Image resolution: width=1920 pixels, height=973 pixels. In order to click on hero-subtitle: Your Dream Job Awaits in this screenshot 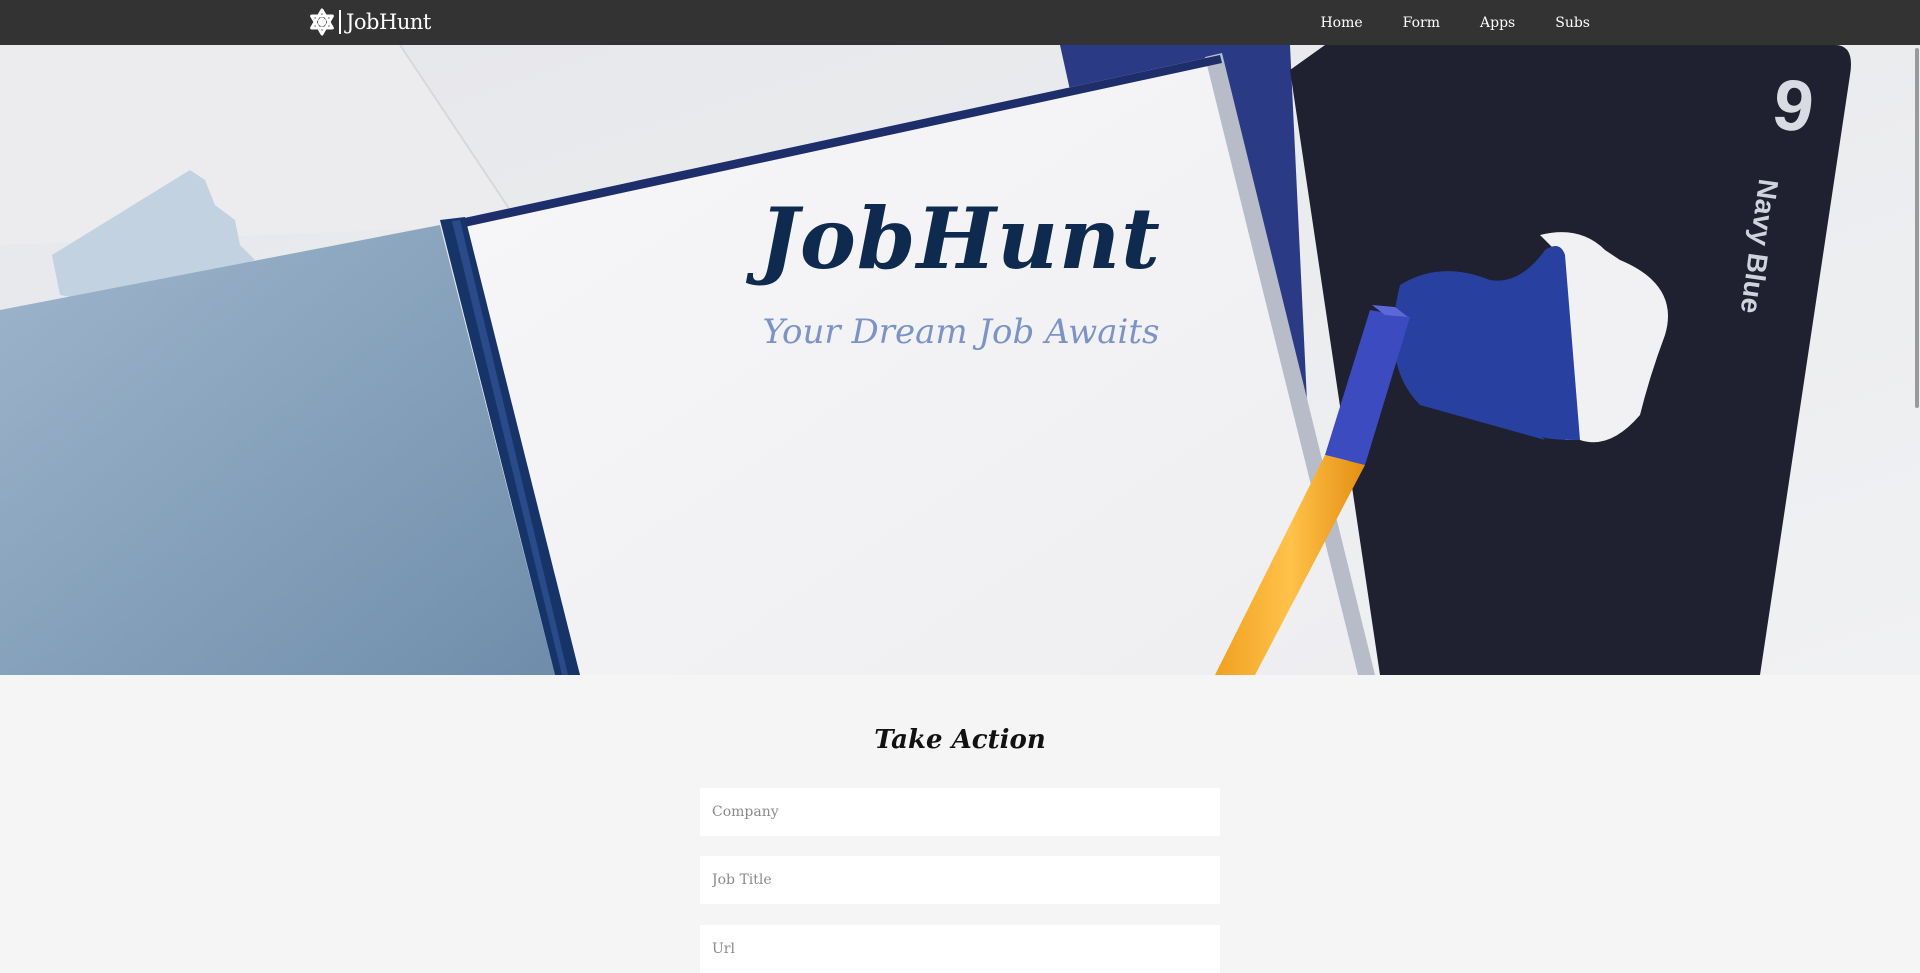, I will do `click(961, 332)`.